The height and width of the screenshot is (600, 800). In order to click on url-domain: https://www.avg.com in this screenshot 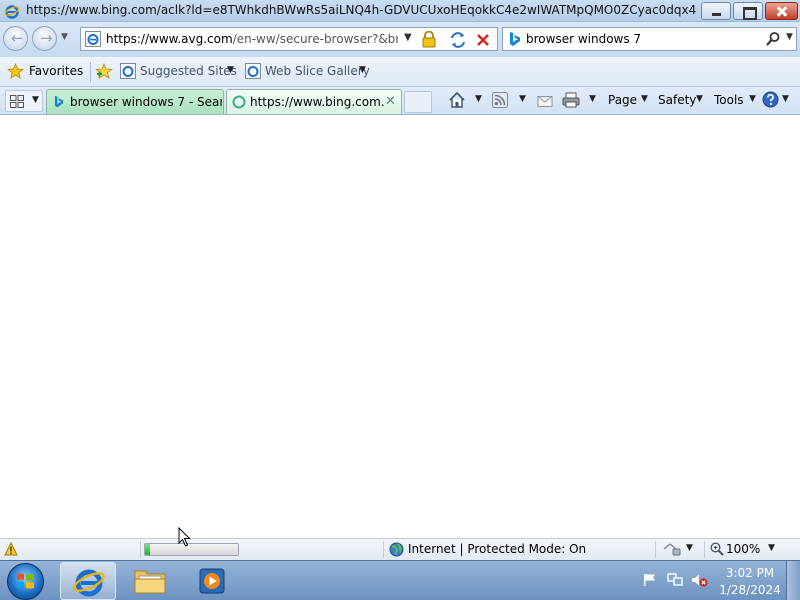, I will do `click(169, 39)`.